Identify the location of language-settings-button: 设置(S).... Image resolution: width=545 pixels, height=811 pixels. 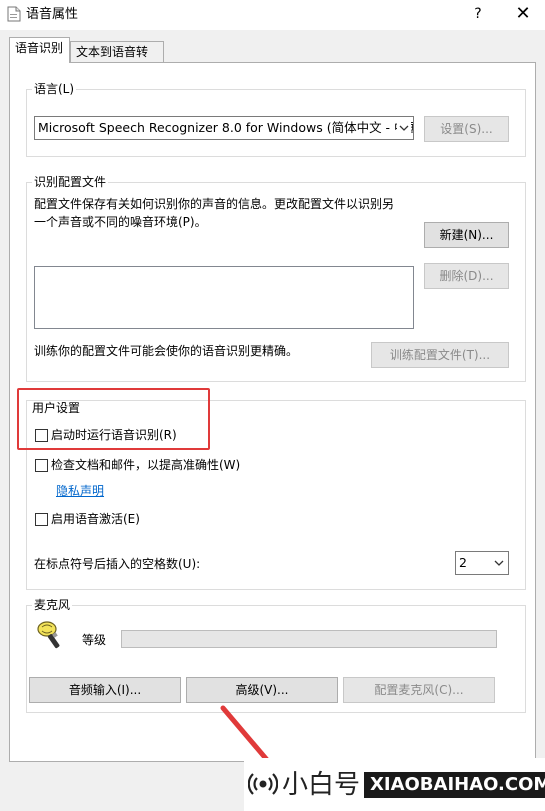
(466, 129).